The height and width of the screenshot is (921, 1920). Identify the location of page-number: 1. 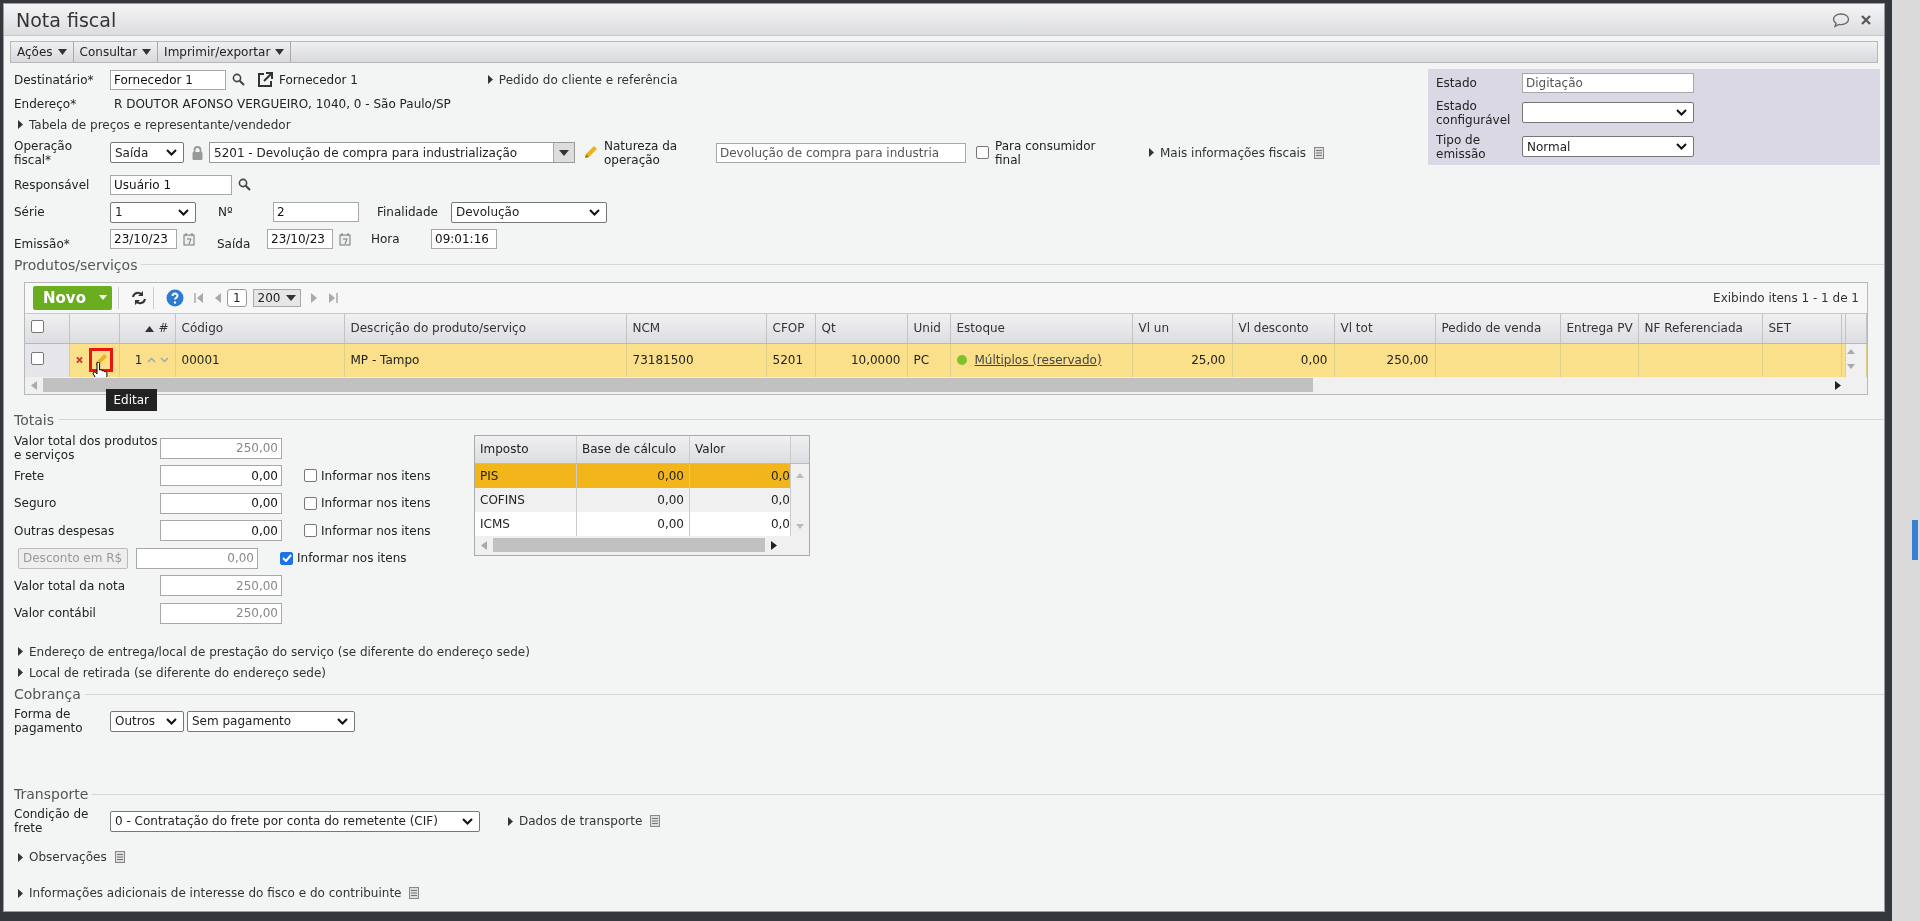
(236, 297).